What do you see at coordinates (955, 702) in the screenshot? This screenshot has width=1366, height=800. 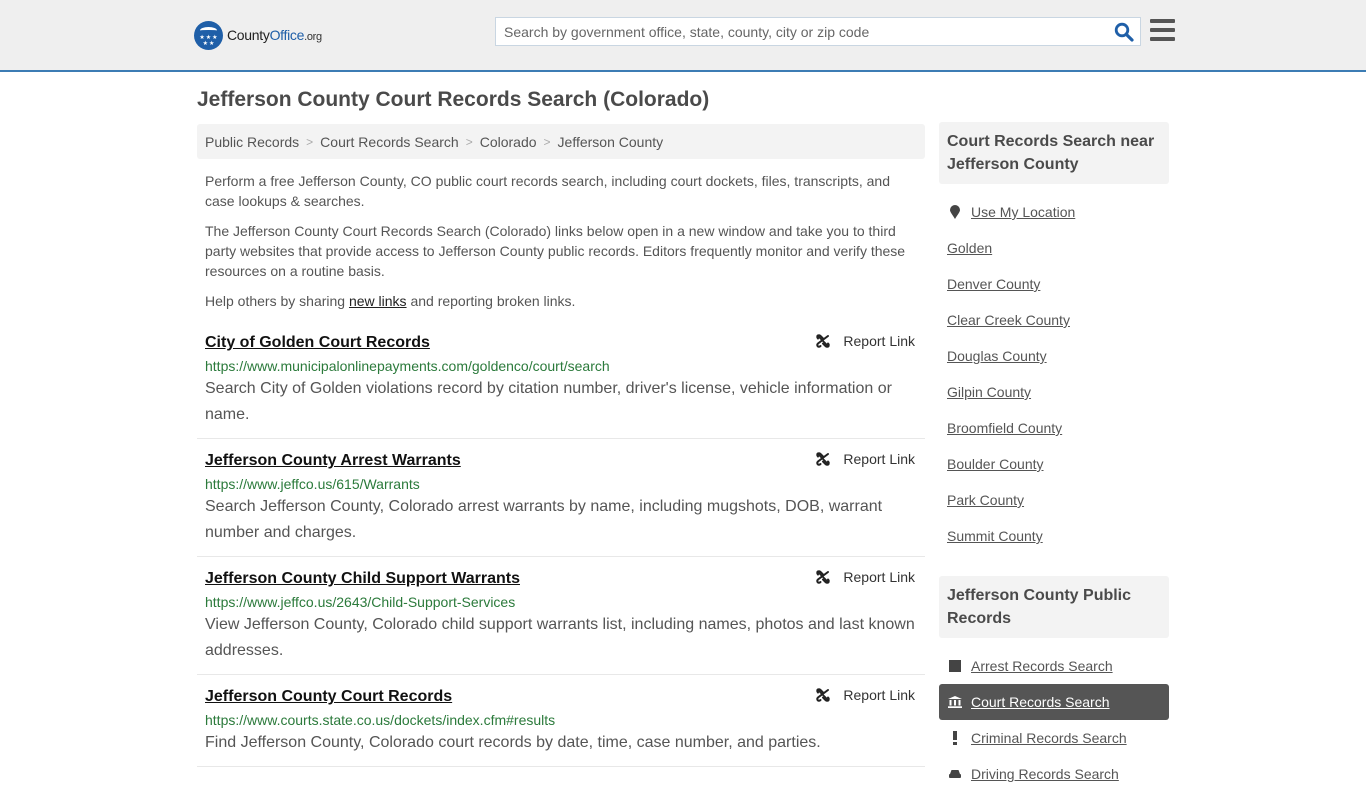 I see `courthouse-icon` at bounding box center [955, 702].